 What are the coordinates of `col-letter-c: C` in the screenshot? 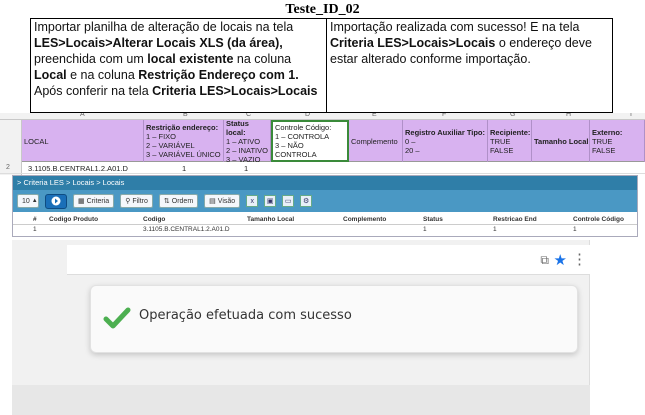 It's located at (249, 115).